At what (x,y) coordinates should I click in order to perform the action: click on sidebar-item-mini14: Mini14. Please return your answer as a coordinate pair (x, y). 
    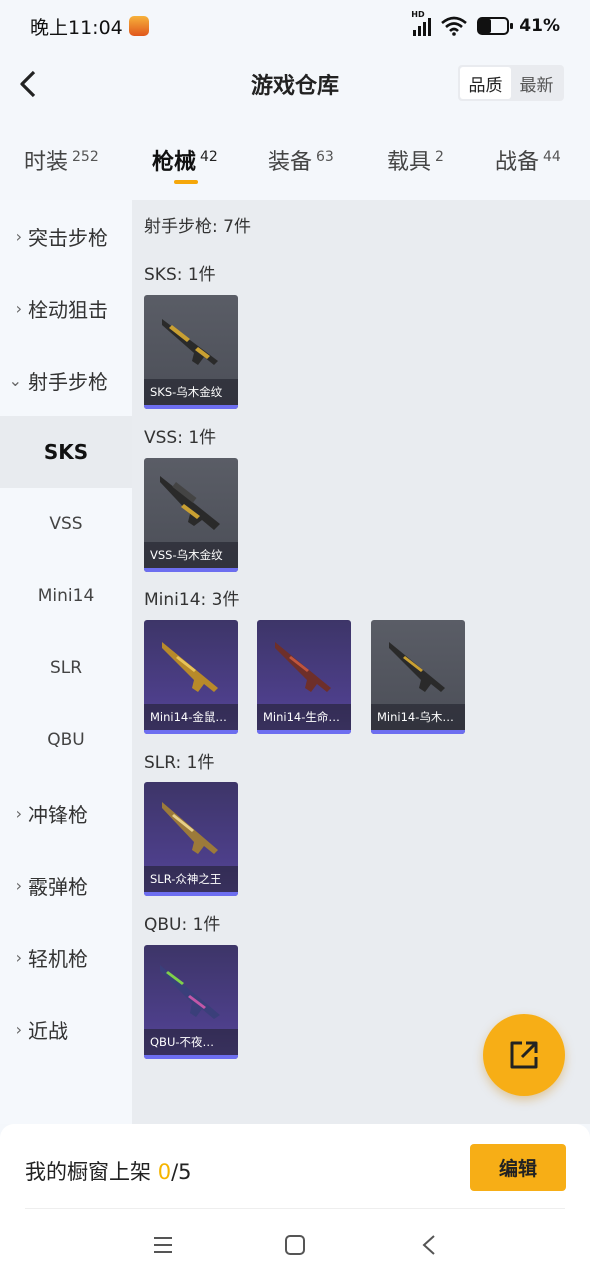
    Looking at the image, I should click on (66, 596).